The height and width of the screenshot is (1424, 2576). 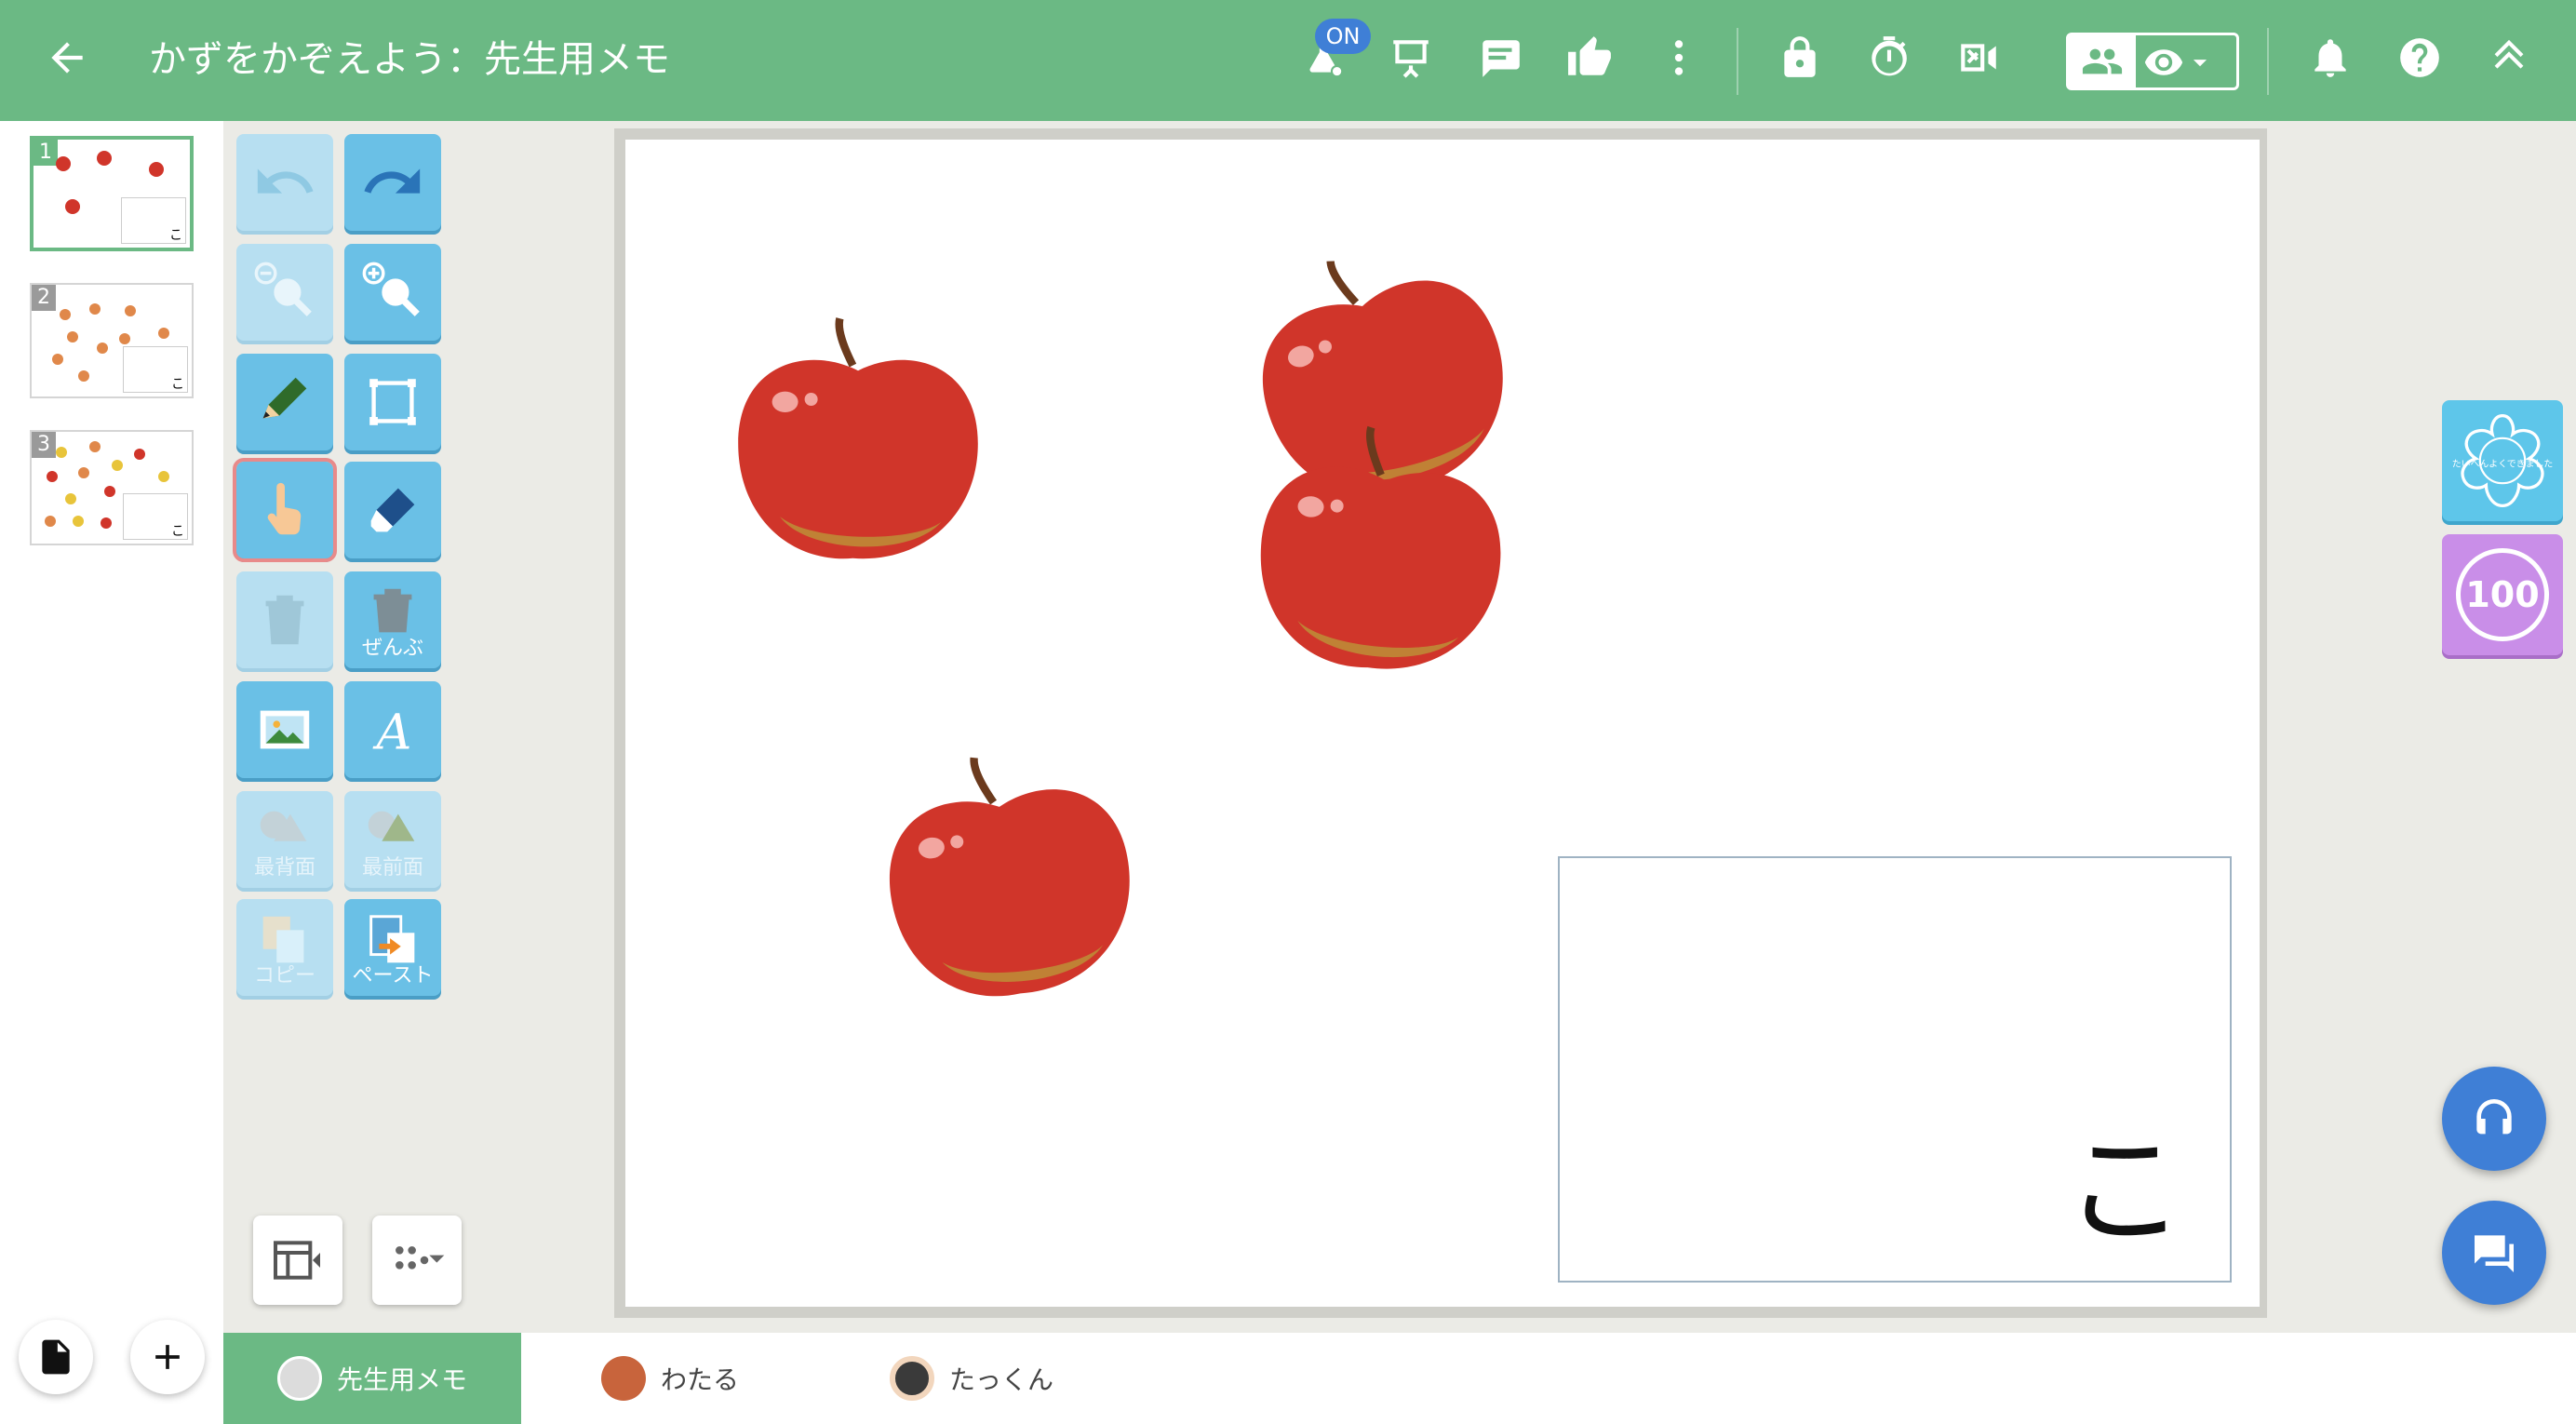 What do you see at coordinates (2124, 1190) in the screenshot?
I see `answer-unit-text: こ` at bounding box center [2124, 1190].